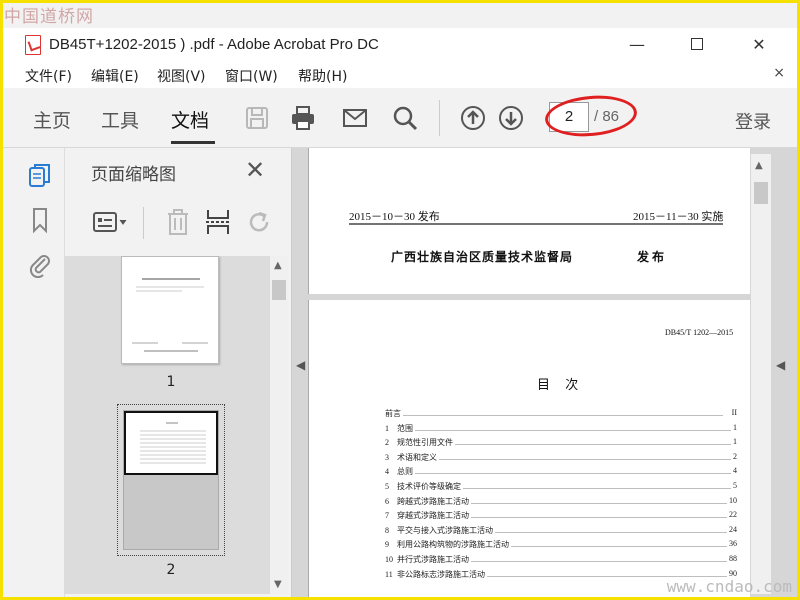 This screenshot has height=600, width=800. Describe the element at coordinates (171, 570) in the screenshot. I see `thumbnail-2-label: 2` at that location.